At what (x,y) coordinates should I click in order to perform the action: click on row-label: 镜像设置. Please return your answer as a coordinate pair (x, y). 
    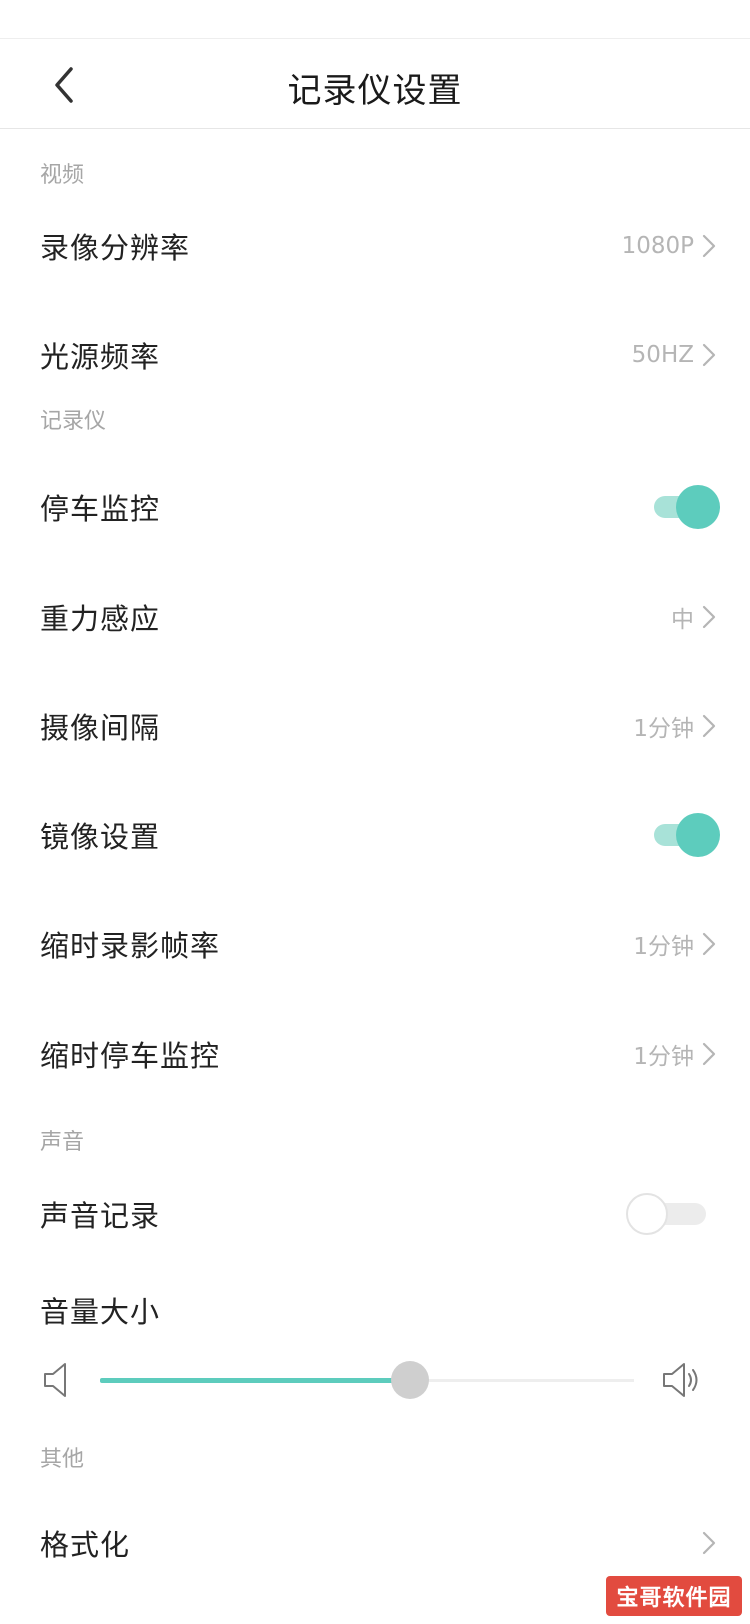
    Looking at the image, I should click on (100, 837).